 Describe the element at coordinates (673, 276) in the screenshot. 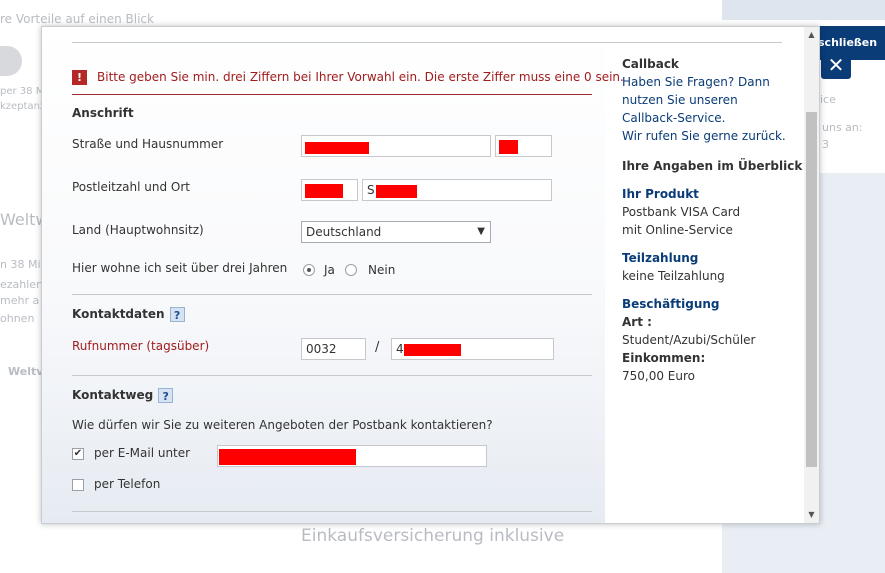

I see `installment-value: keine Teilzahlung` at that location.